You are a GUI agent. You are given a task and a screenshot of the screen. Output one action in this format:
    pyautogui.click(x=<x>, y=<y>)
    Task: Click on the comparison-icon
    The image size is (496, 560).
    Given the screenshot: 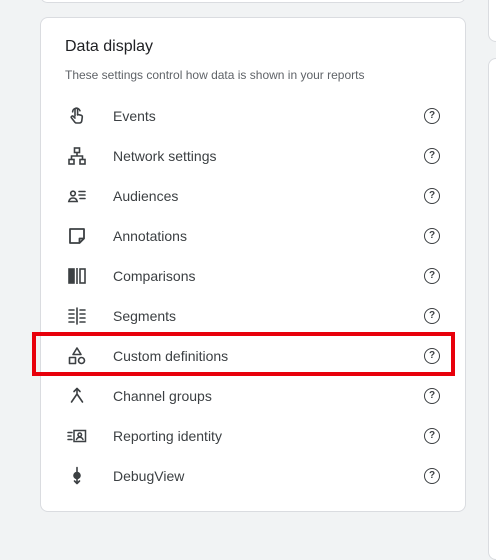 What is the action you would take?
    pyautogui.click(x=77, y=276)
    